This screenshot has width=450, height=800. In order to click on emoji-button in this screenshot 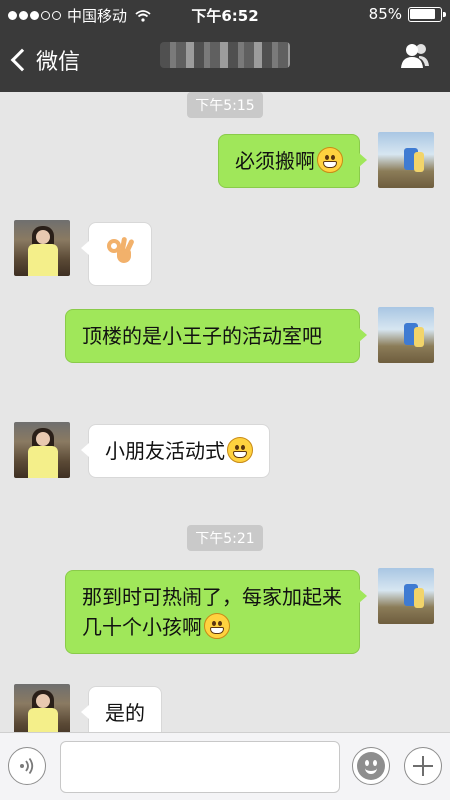, I will do `click(371, 766)`.